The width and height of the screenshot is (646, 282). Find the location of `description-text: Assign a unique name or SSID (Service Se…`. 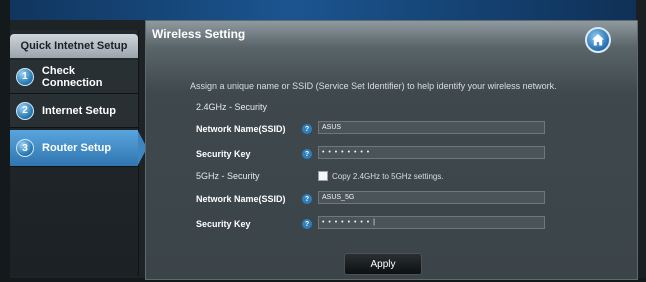

description-text: Assign a unique name or SSID (Service Se… is located at coordinates (373, 86).